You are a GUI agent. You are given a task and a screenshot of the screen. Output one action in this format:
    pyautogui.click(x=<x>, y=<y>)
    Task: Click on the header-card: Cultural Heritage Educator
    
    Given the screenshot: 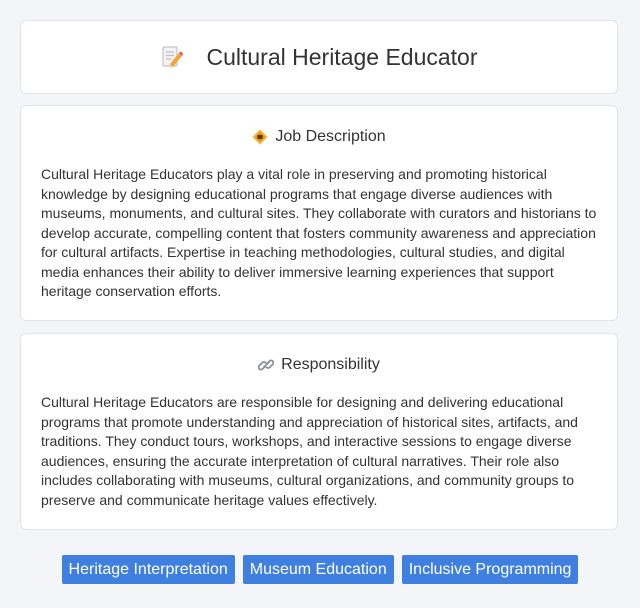 What is the action you would take?
    pyautogui.click(x=319, y=57)
    